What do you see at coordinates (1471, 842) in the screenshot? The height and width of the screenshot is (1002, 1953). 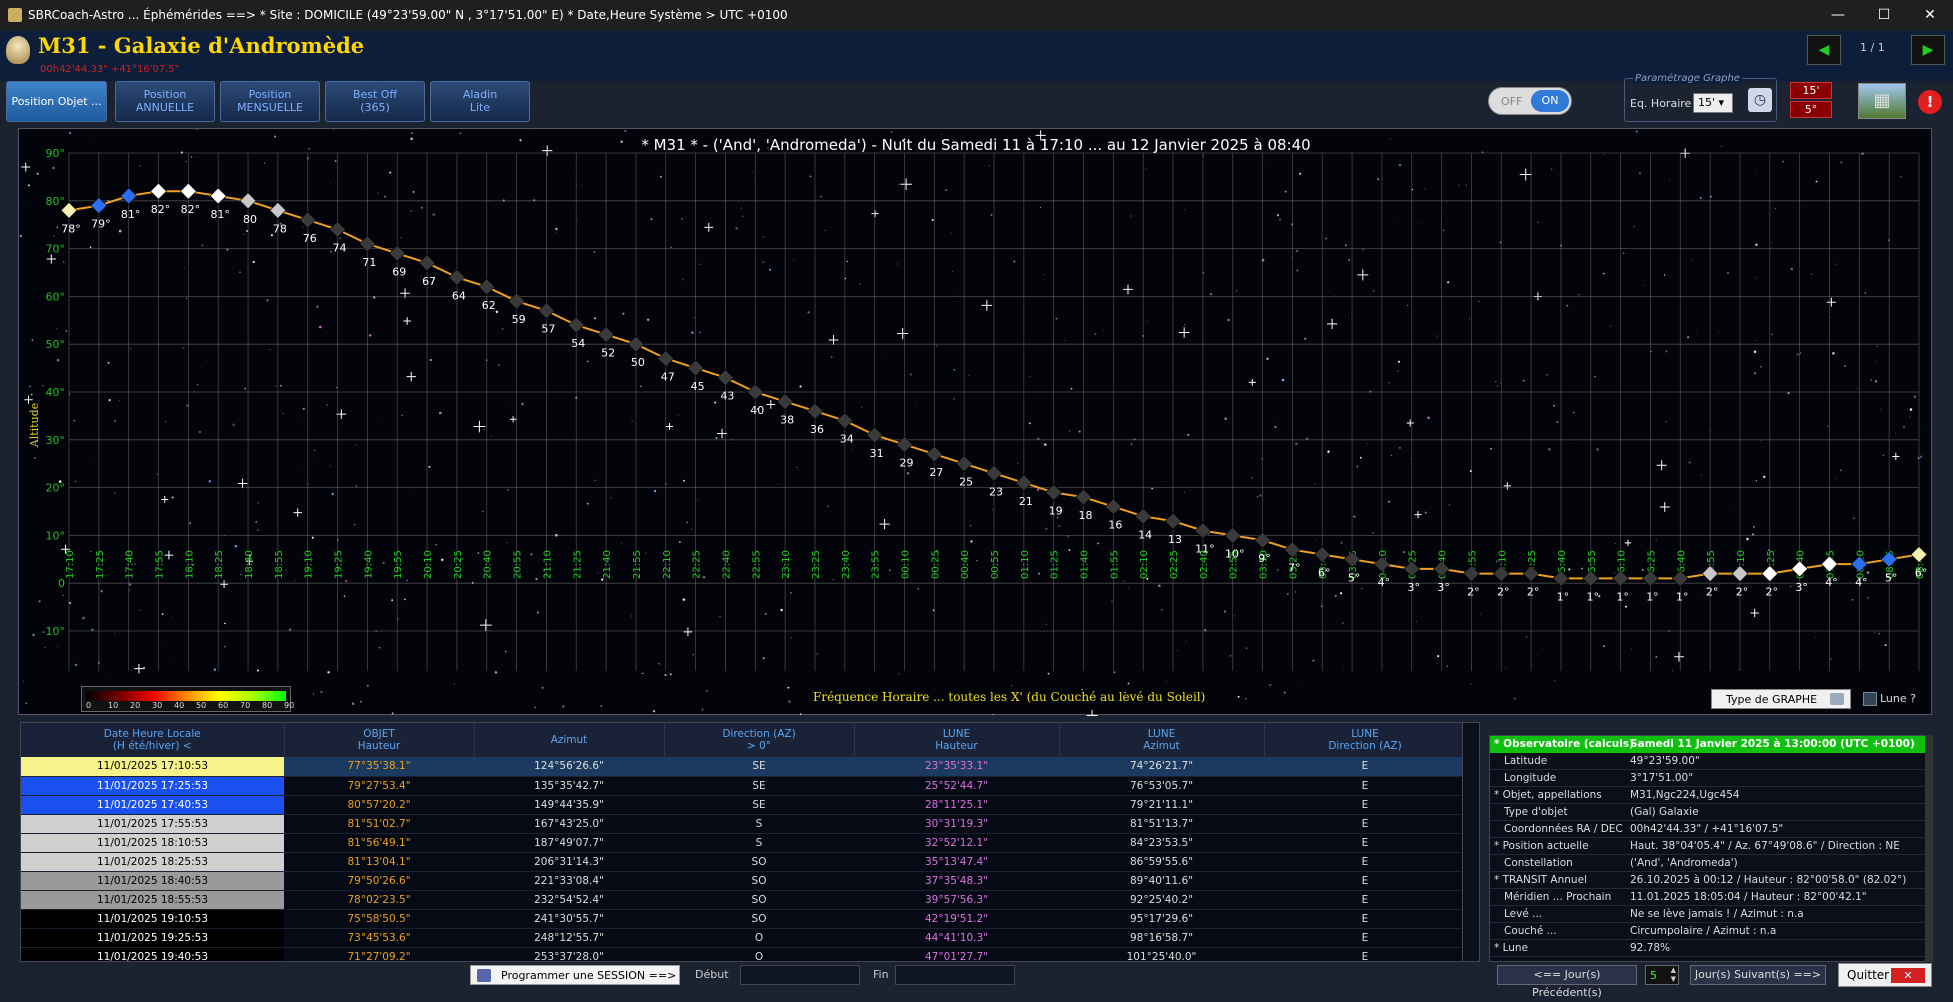 I see `table-scrollbar` at bounding box center [1471, 842].